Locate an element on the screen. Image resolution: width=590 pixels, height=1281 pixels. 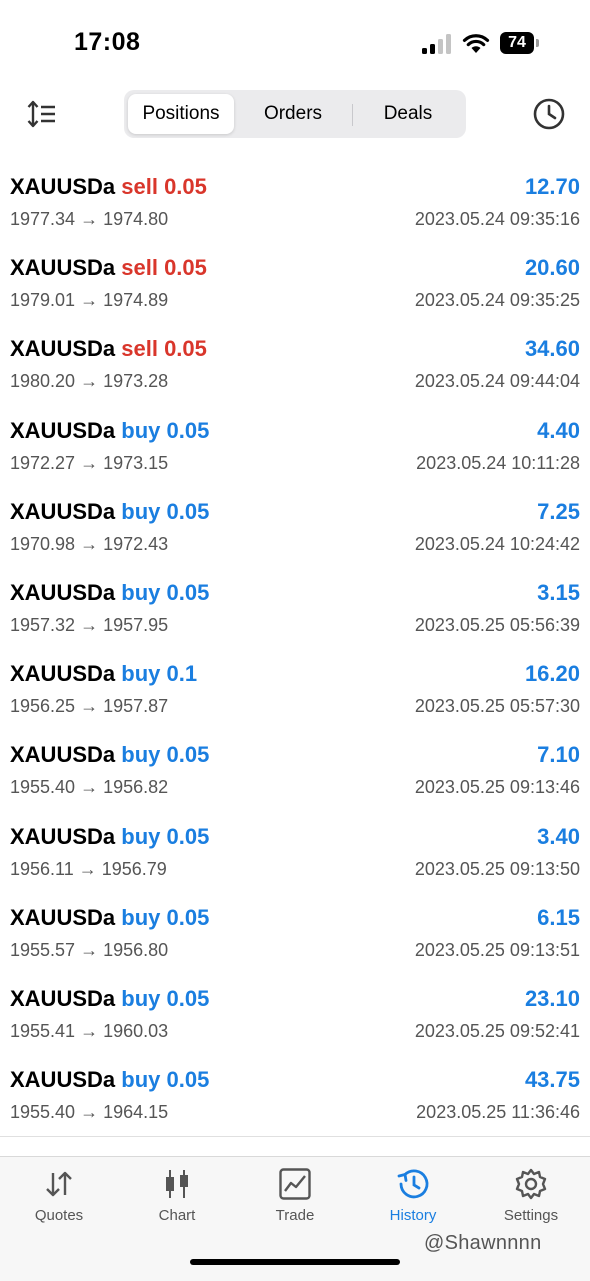
segmented-control: Positions Orders Deals is located at coordinates (295, 114).